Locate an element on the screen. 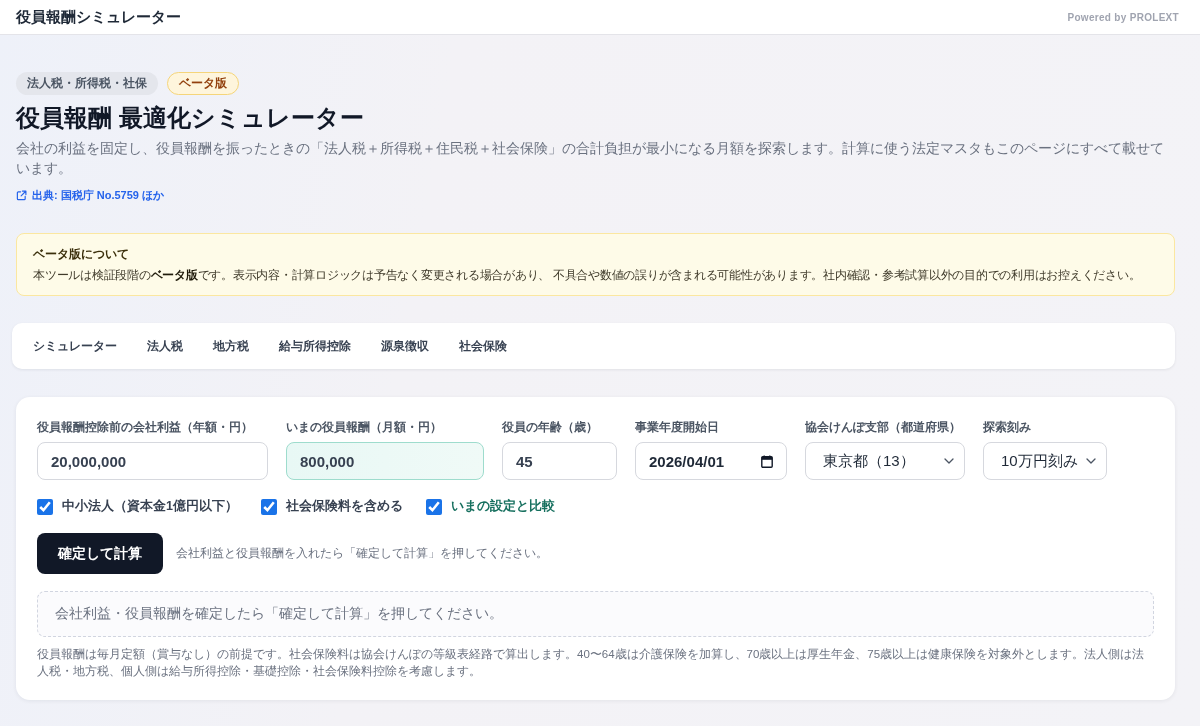 This screenshot has width=1200, height=726. tab: 給与所得控除 is located at coordinates (315, 346).